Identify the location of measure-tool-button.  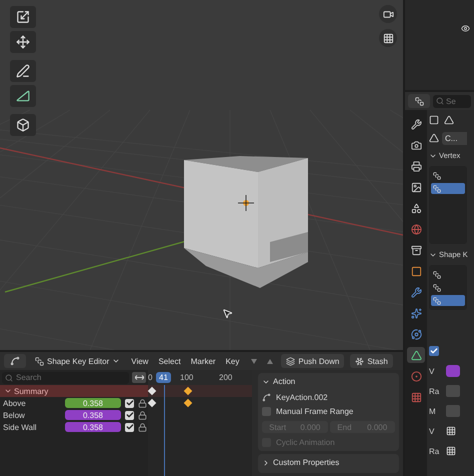
(23, 96).